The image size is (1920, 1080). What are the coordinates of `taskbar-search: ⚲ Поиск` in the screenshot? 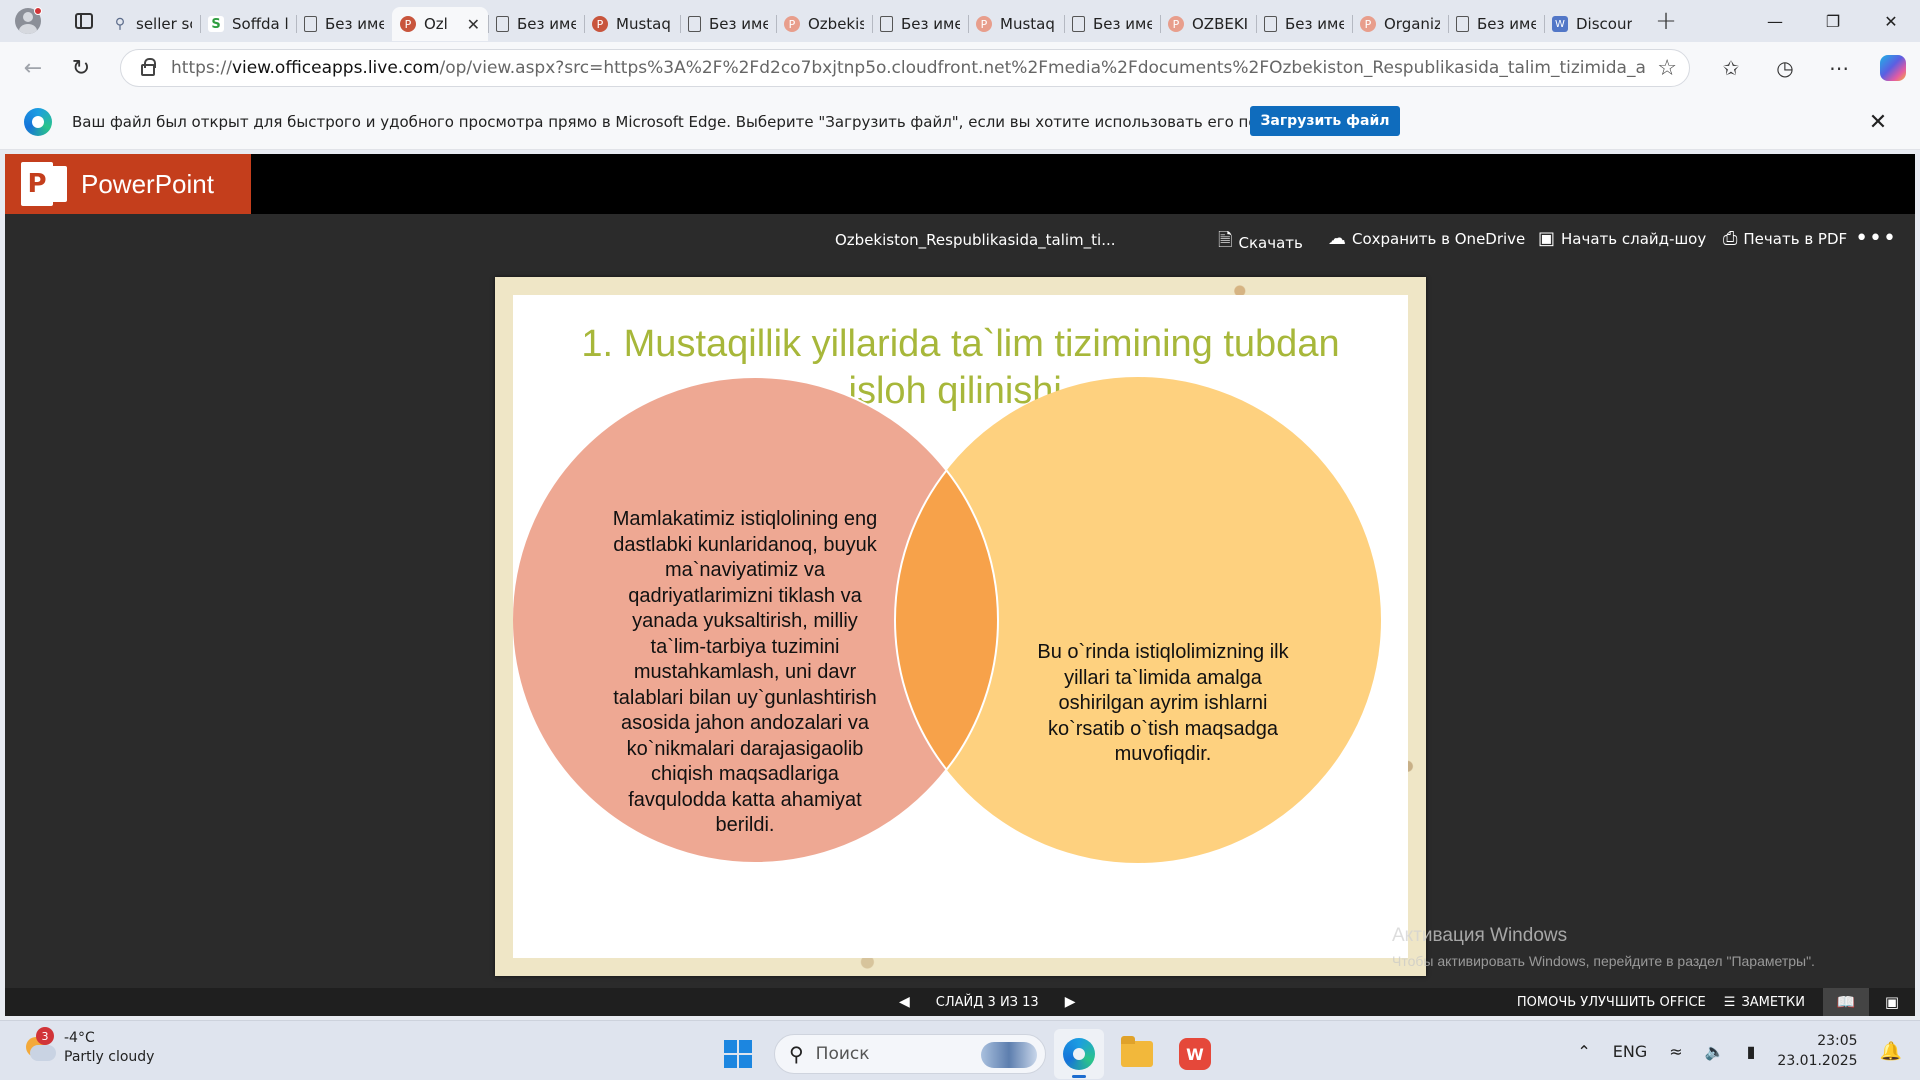 It's located at (910, 1054).